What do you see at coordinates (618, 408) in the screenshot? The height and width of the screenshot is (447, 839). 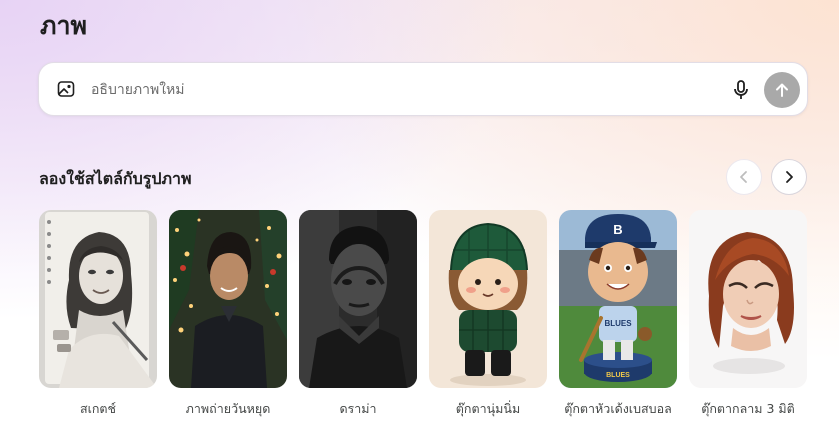 I see `card-label: ตุ๊กตาหัวเด้งเบสบอล` at bounding box center [618, 408].